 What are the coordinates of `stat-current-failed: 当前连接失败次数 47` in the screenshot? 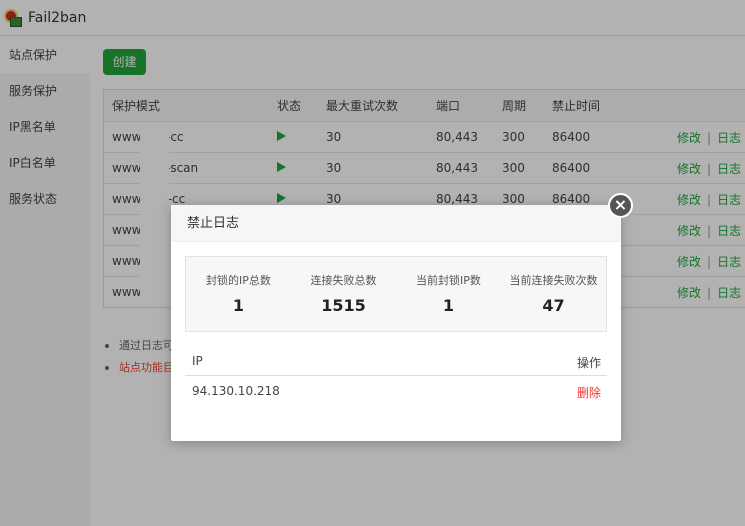 It's located at (553, 294).